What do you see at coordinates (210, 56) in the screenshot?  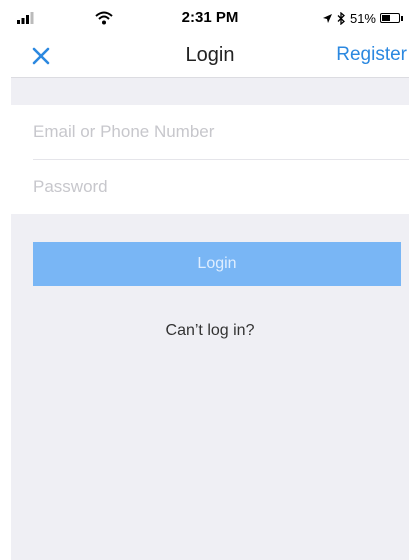 I see `nav-bar: Login Register` at bounding box center [210, 56].